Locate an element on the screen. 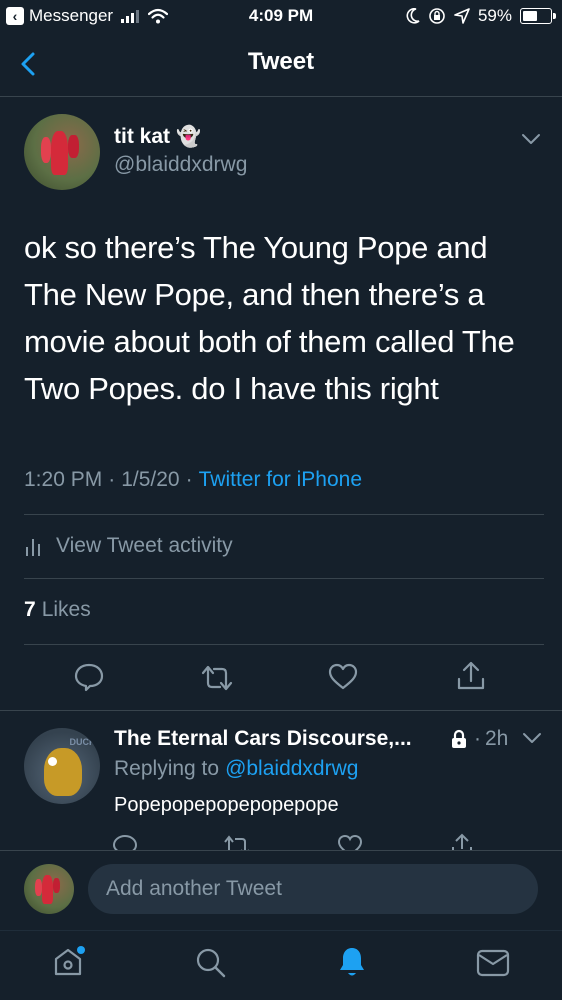 The width and height of the screenshot is (562, 1000). author-emoji: 👻 is located at coordinates (188, 137).